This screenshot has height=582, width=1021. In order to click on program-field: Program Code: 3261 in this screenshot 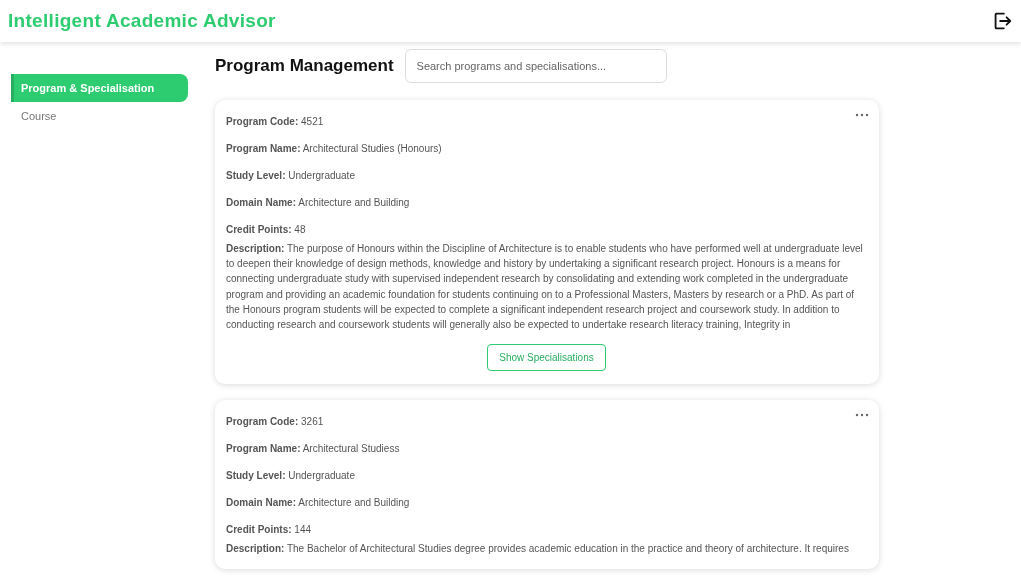, I will do `click(546, 422)`.